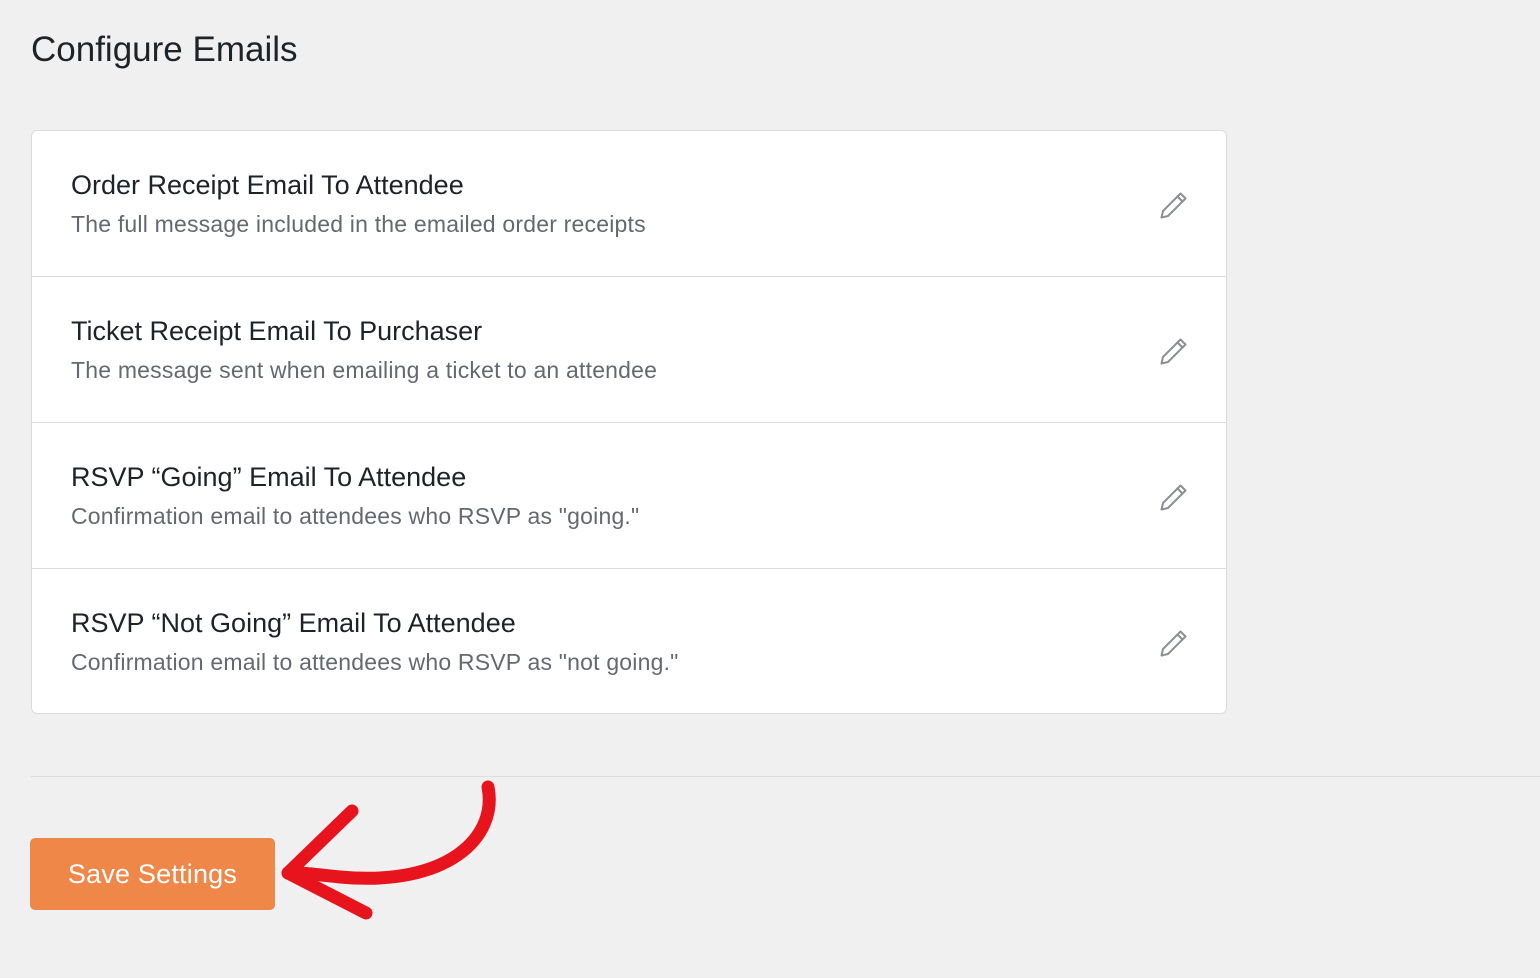 The height and width of the screenshot is (978, 1540). Describe the element at coordinates (785, 776) in the screenshot. I see `section-divider` at that location.